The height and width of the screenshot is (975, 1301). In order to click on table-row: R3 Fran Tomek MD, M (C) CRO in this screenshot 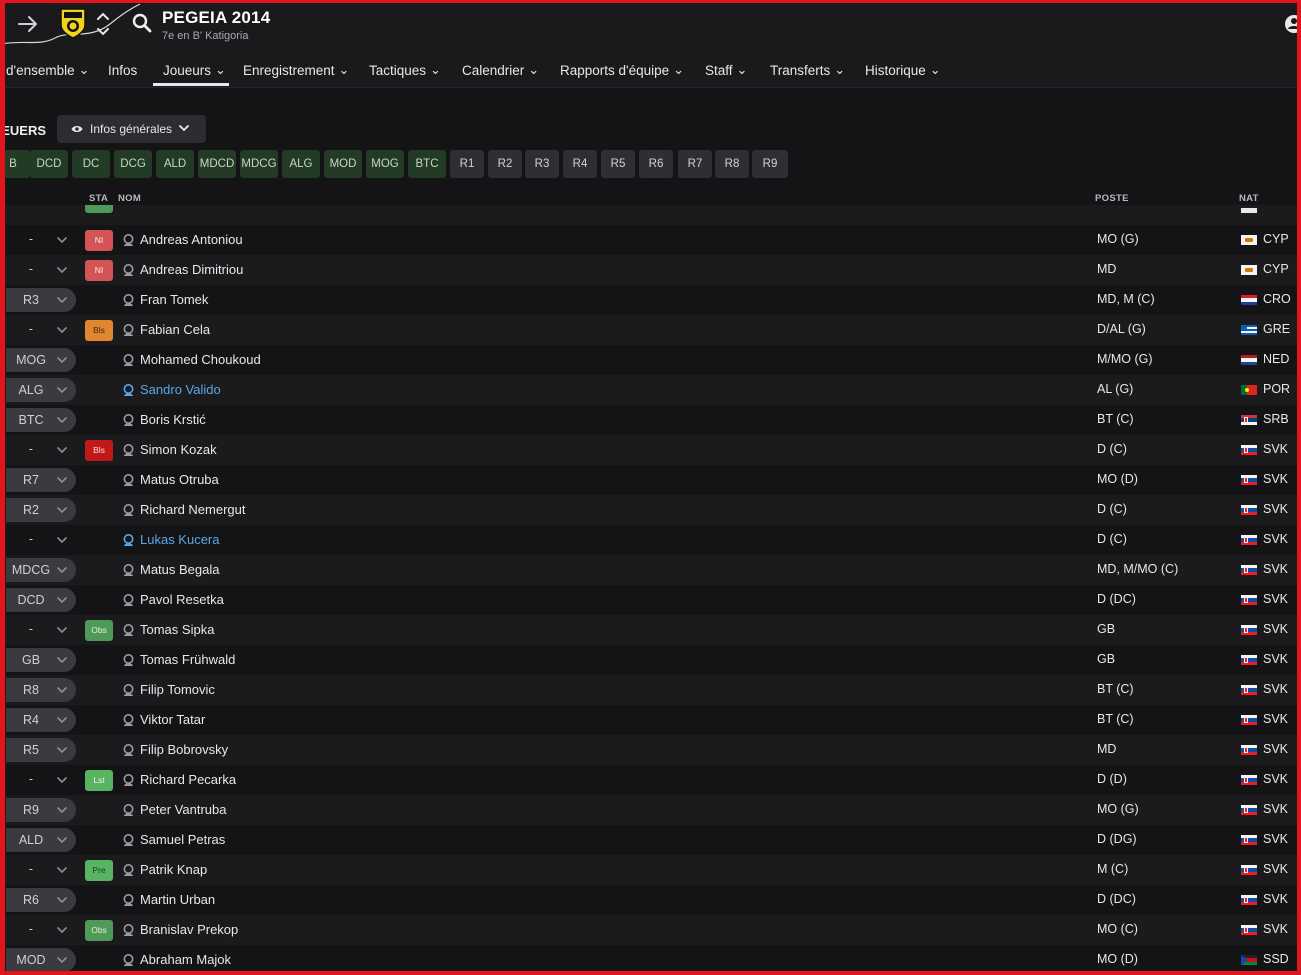, I will do `click(650, 300)`.